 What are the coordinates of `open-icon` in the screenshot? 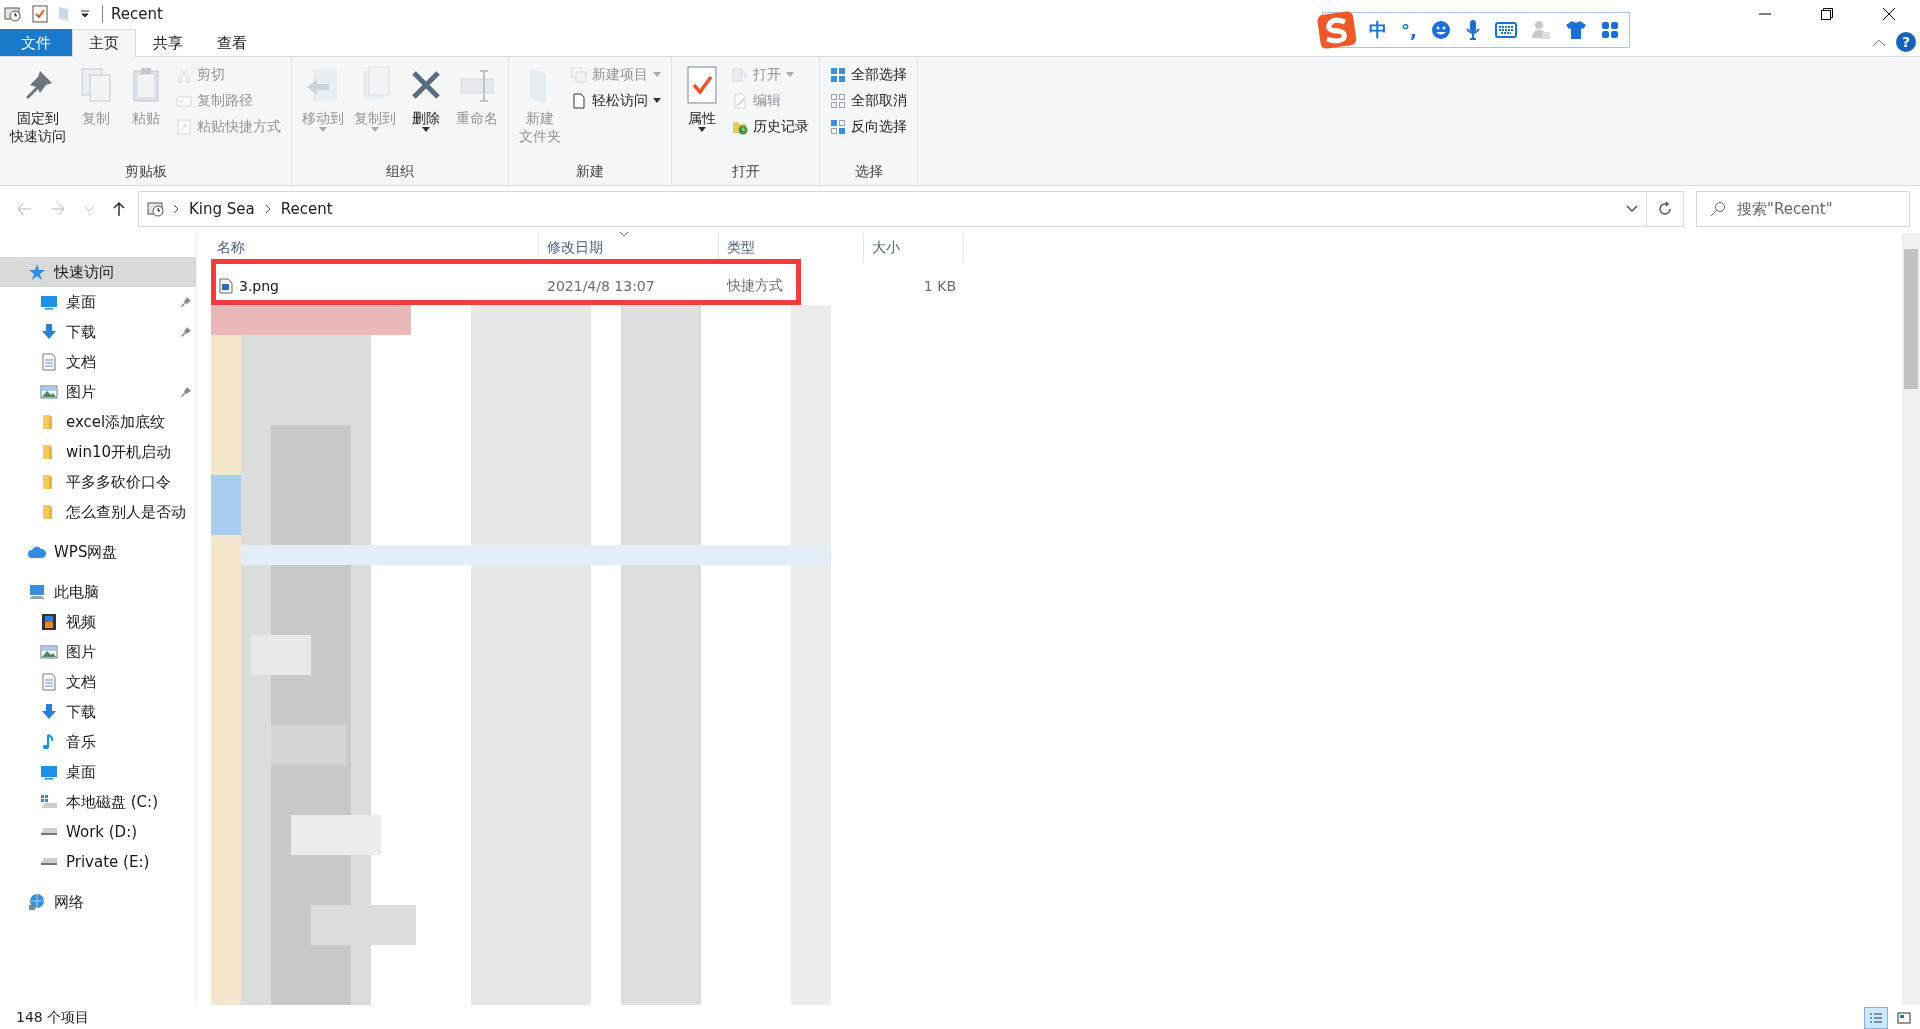 It's located at (740, 75).